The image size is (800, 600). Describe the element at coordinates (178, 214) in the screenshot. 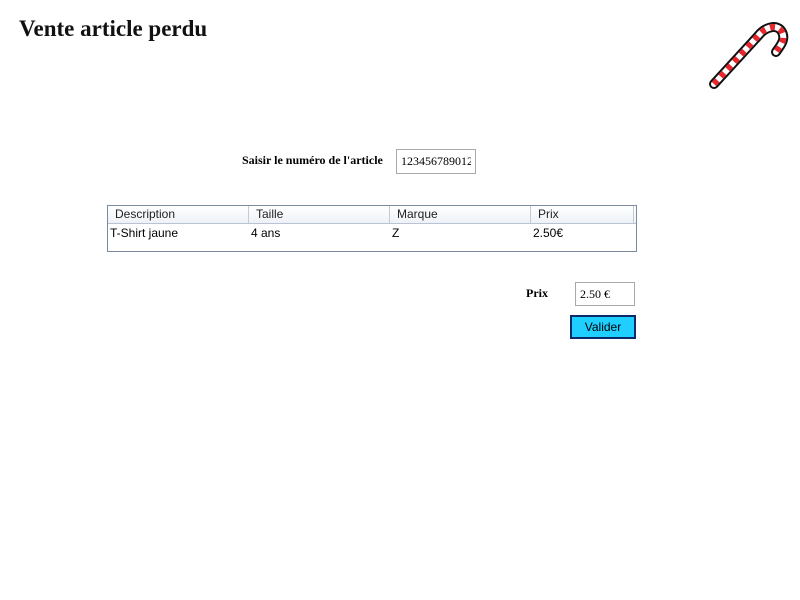

I see `column-header-description: Description` at that location.